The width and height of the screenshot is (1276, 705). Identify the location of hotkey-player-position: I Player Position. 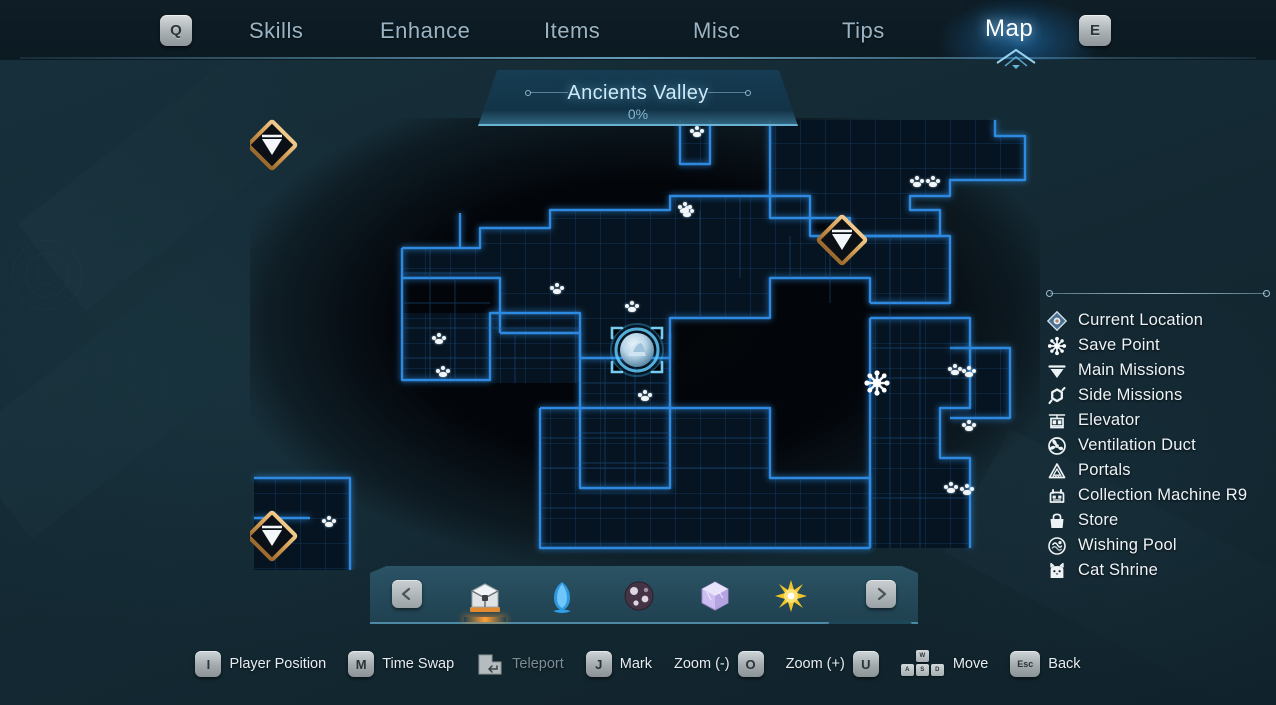
(260, 664).